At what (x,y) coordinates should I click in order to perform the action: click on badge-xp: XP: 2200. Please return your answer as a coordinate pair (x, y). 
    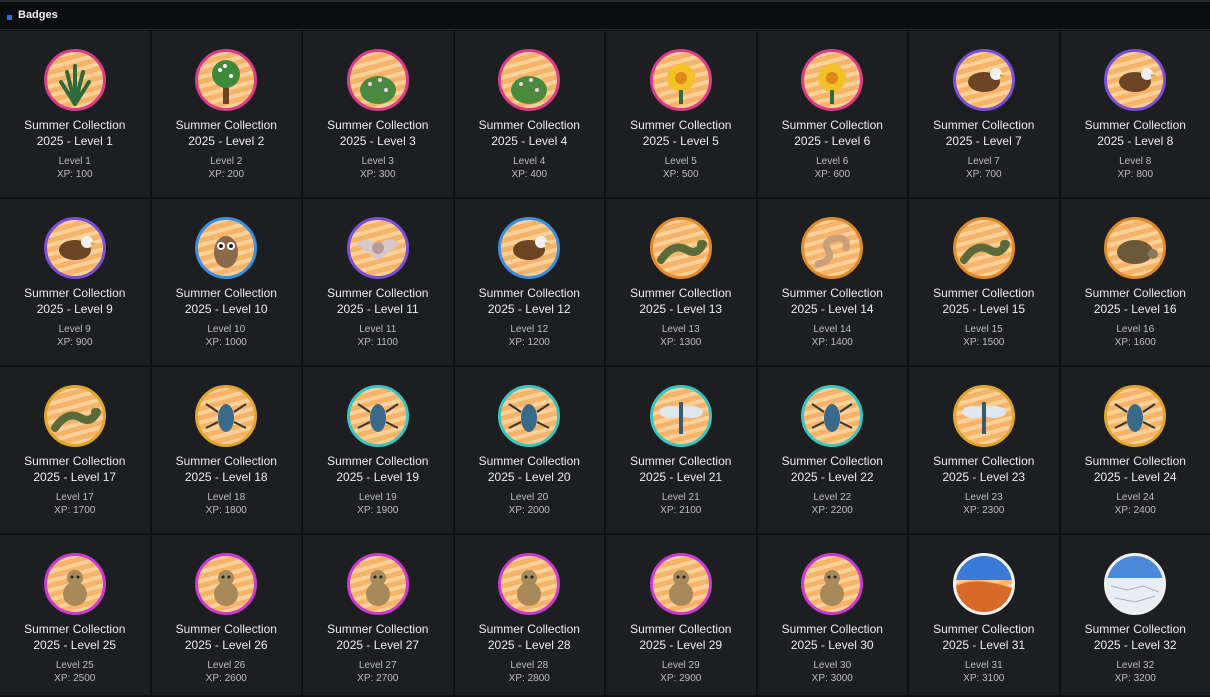
    Looking at the image, I should click on (832, 510).